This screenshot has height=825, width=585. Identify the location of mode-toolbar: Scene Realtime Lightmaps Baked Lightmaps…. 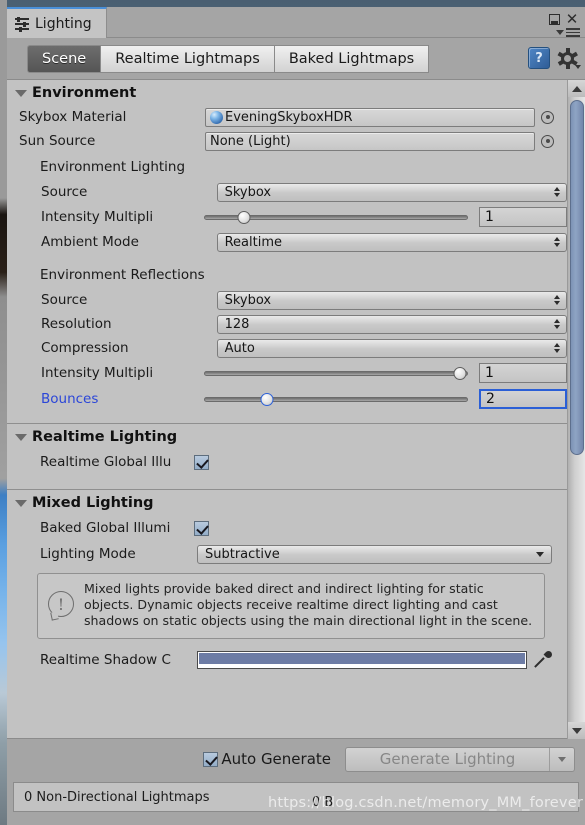
(296, 59).